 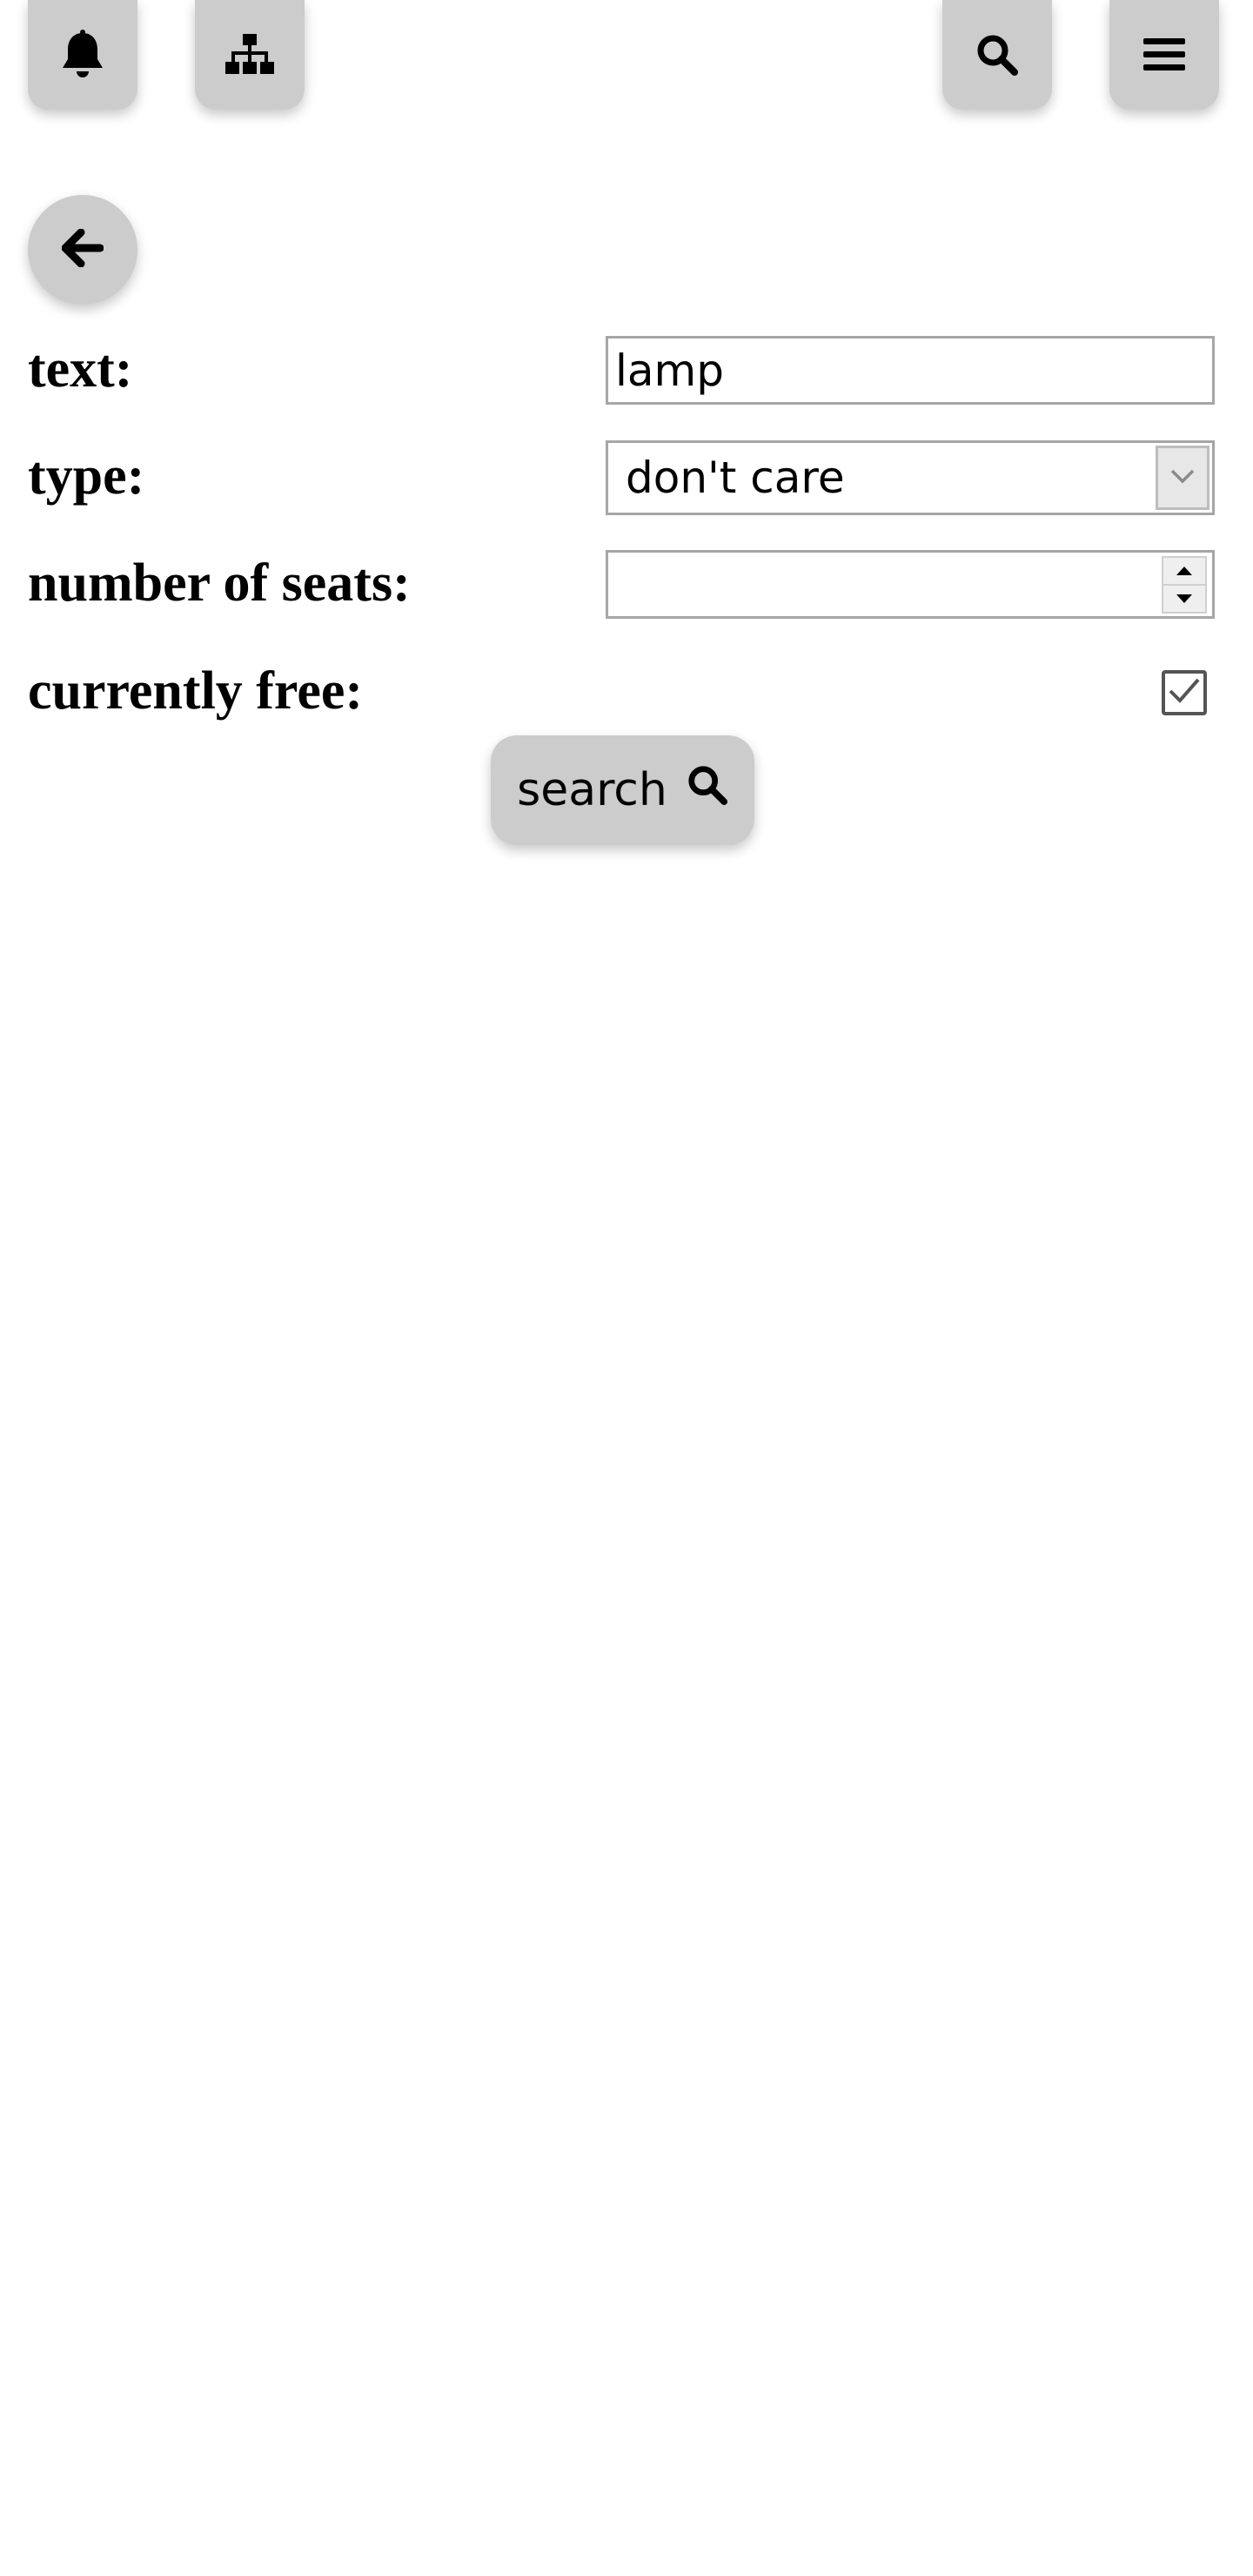 I want to click on text-label: text:, so click(x=80, y=369).